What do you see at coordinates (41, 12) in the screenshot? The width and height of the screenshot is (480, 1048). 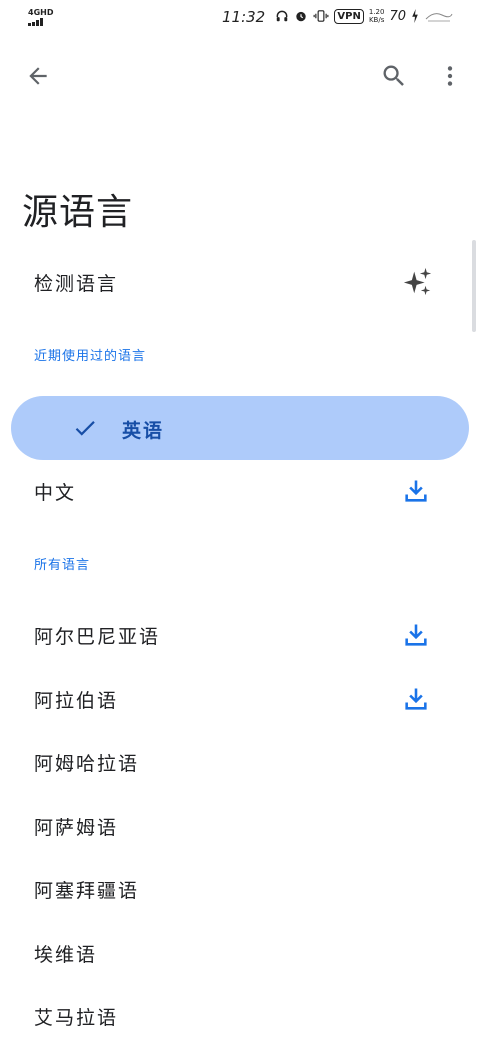 I see `network-label: 4GHD` at bounding box center [41, 12].